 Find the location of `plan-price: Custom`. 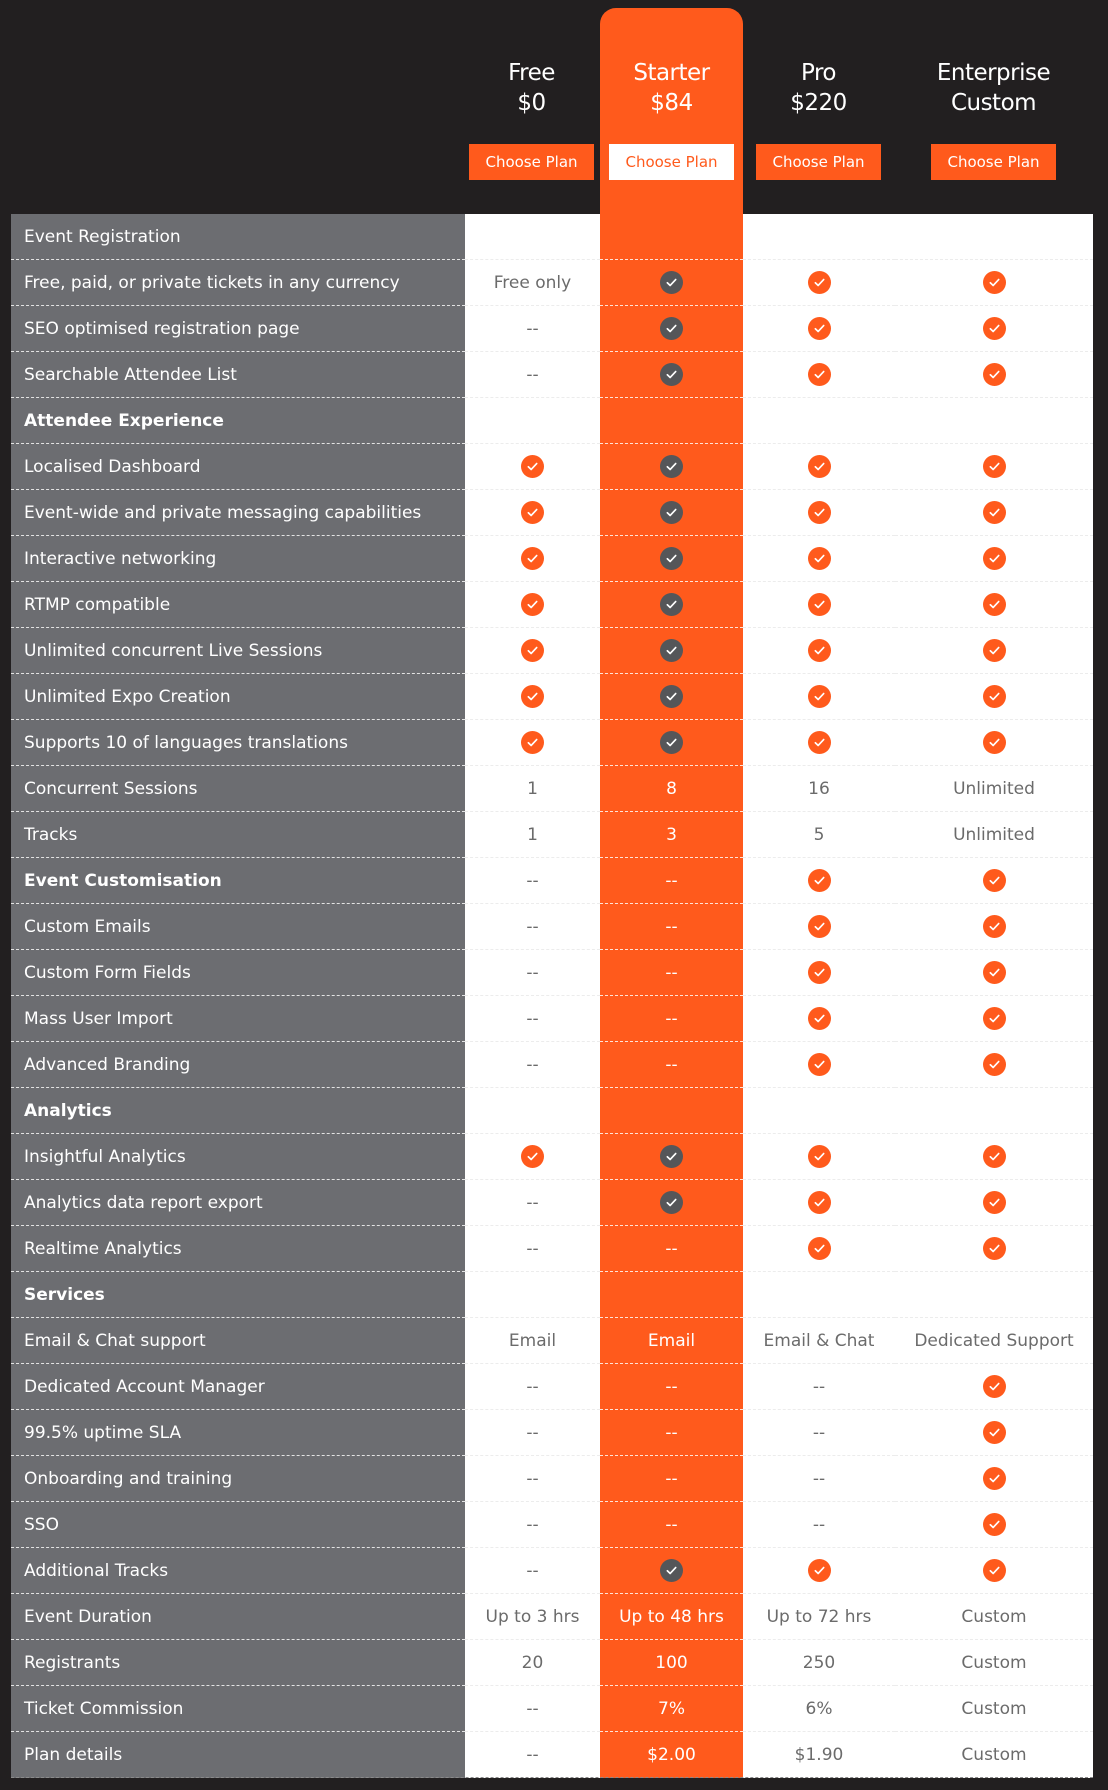

plan-price: Custom is located at coordinates (993, 103).